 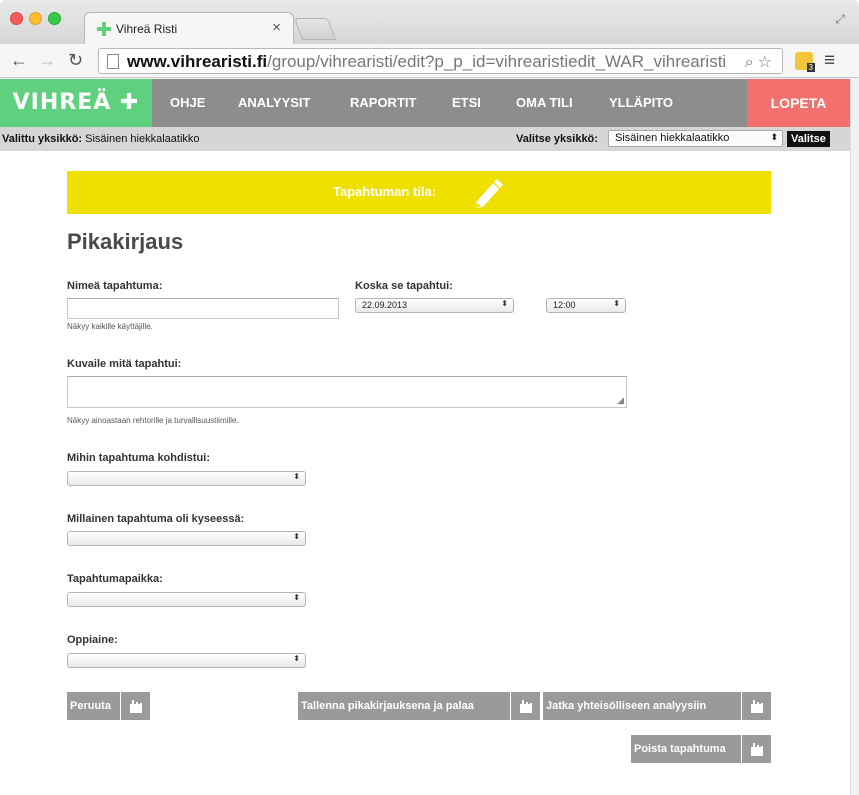 I want to click on select-unit-button: Valitse, so click(x=808, y=139).